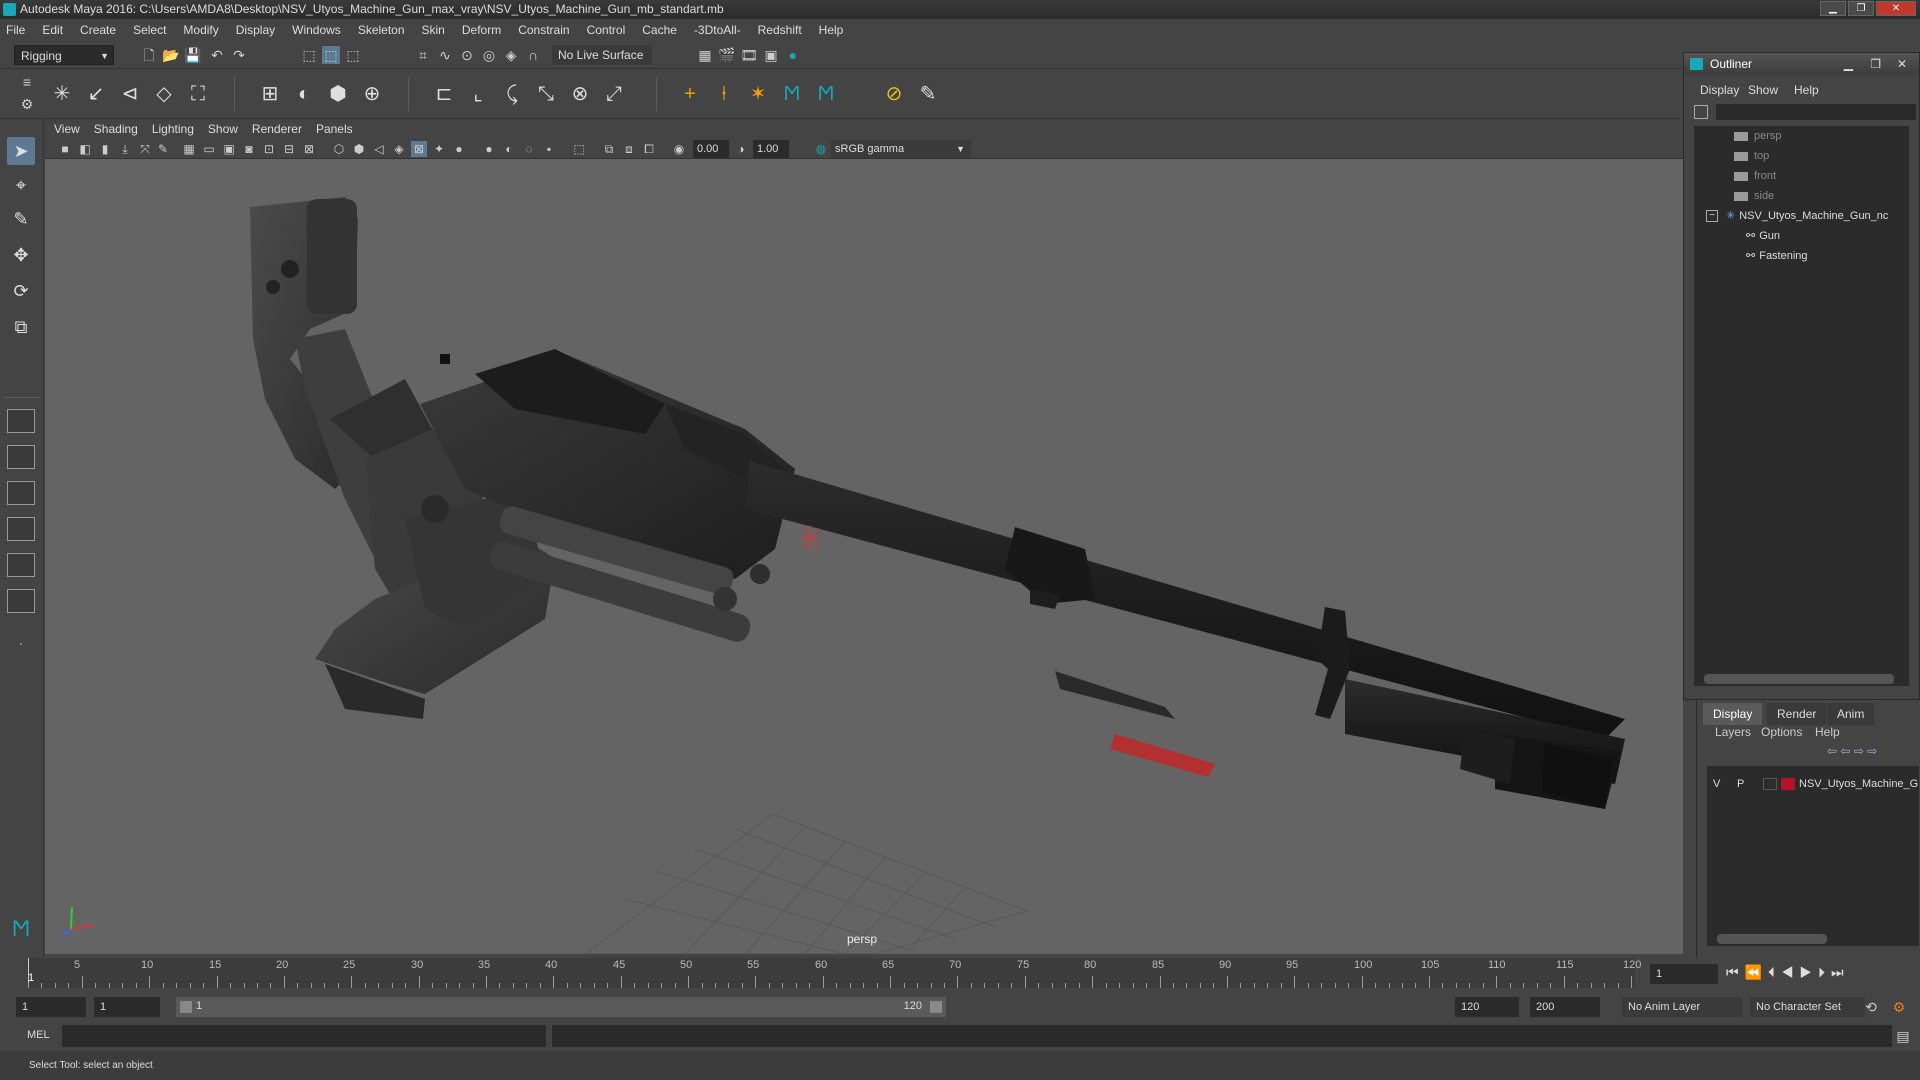 This screenshot has width=1920, height=1080. What do you see at coordinates (193, 55) in the screenshot?
I see `save-scene-icon: 💾` at bounding box center [193, 55].